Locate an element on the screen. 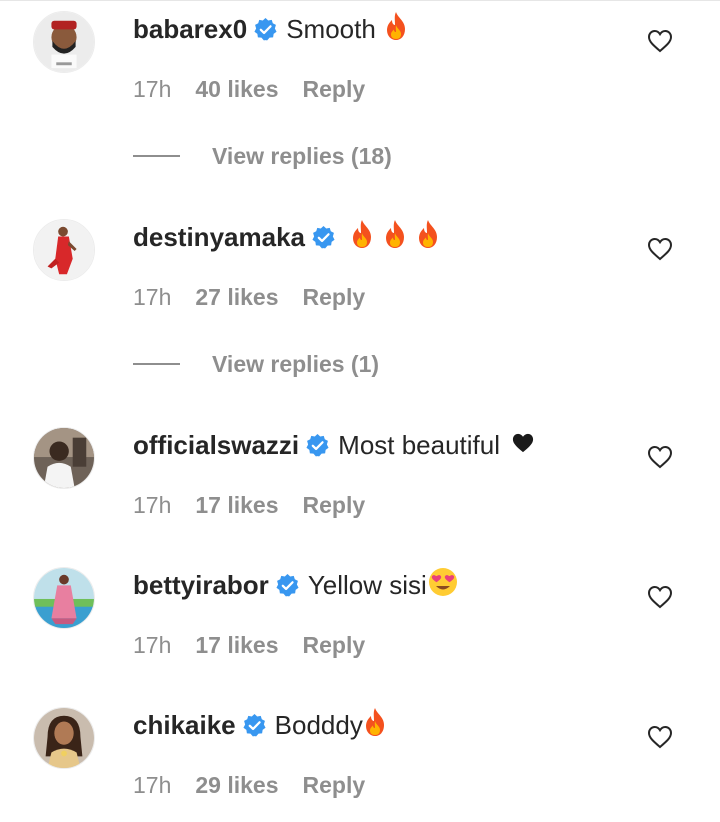 Image resolution: width=720 pixels, height=822 pixels. comment-line: officialswazzi Most beautiful is located at coordinates (334, 445).